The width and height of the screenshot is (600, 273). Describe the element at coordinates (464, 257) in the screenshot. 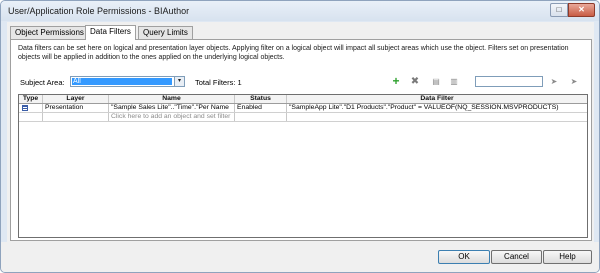

I see `ok-button: OK` at that location.